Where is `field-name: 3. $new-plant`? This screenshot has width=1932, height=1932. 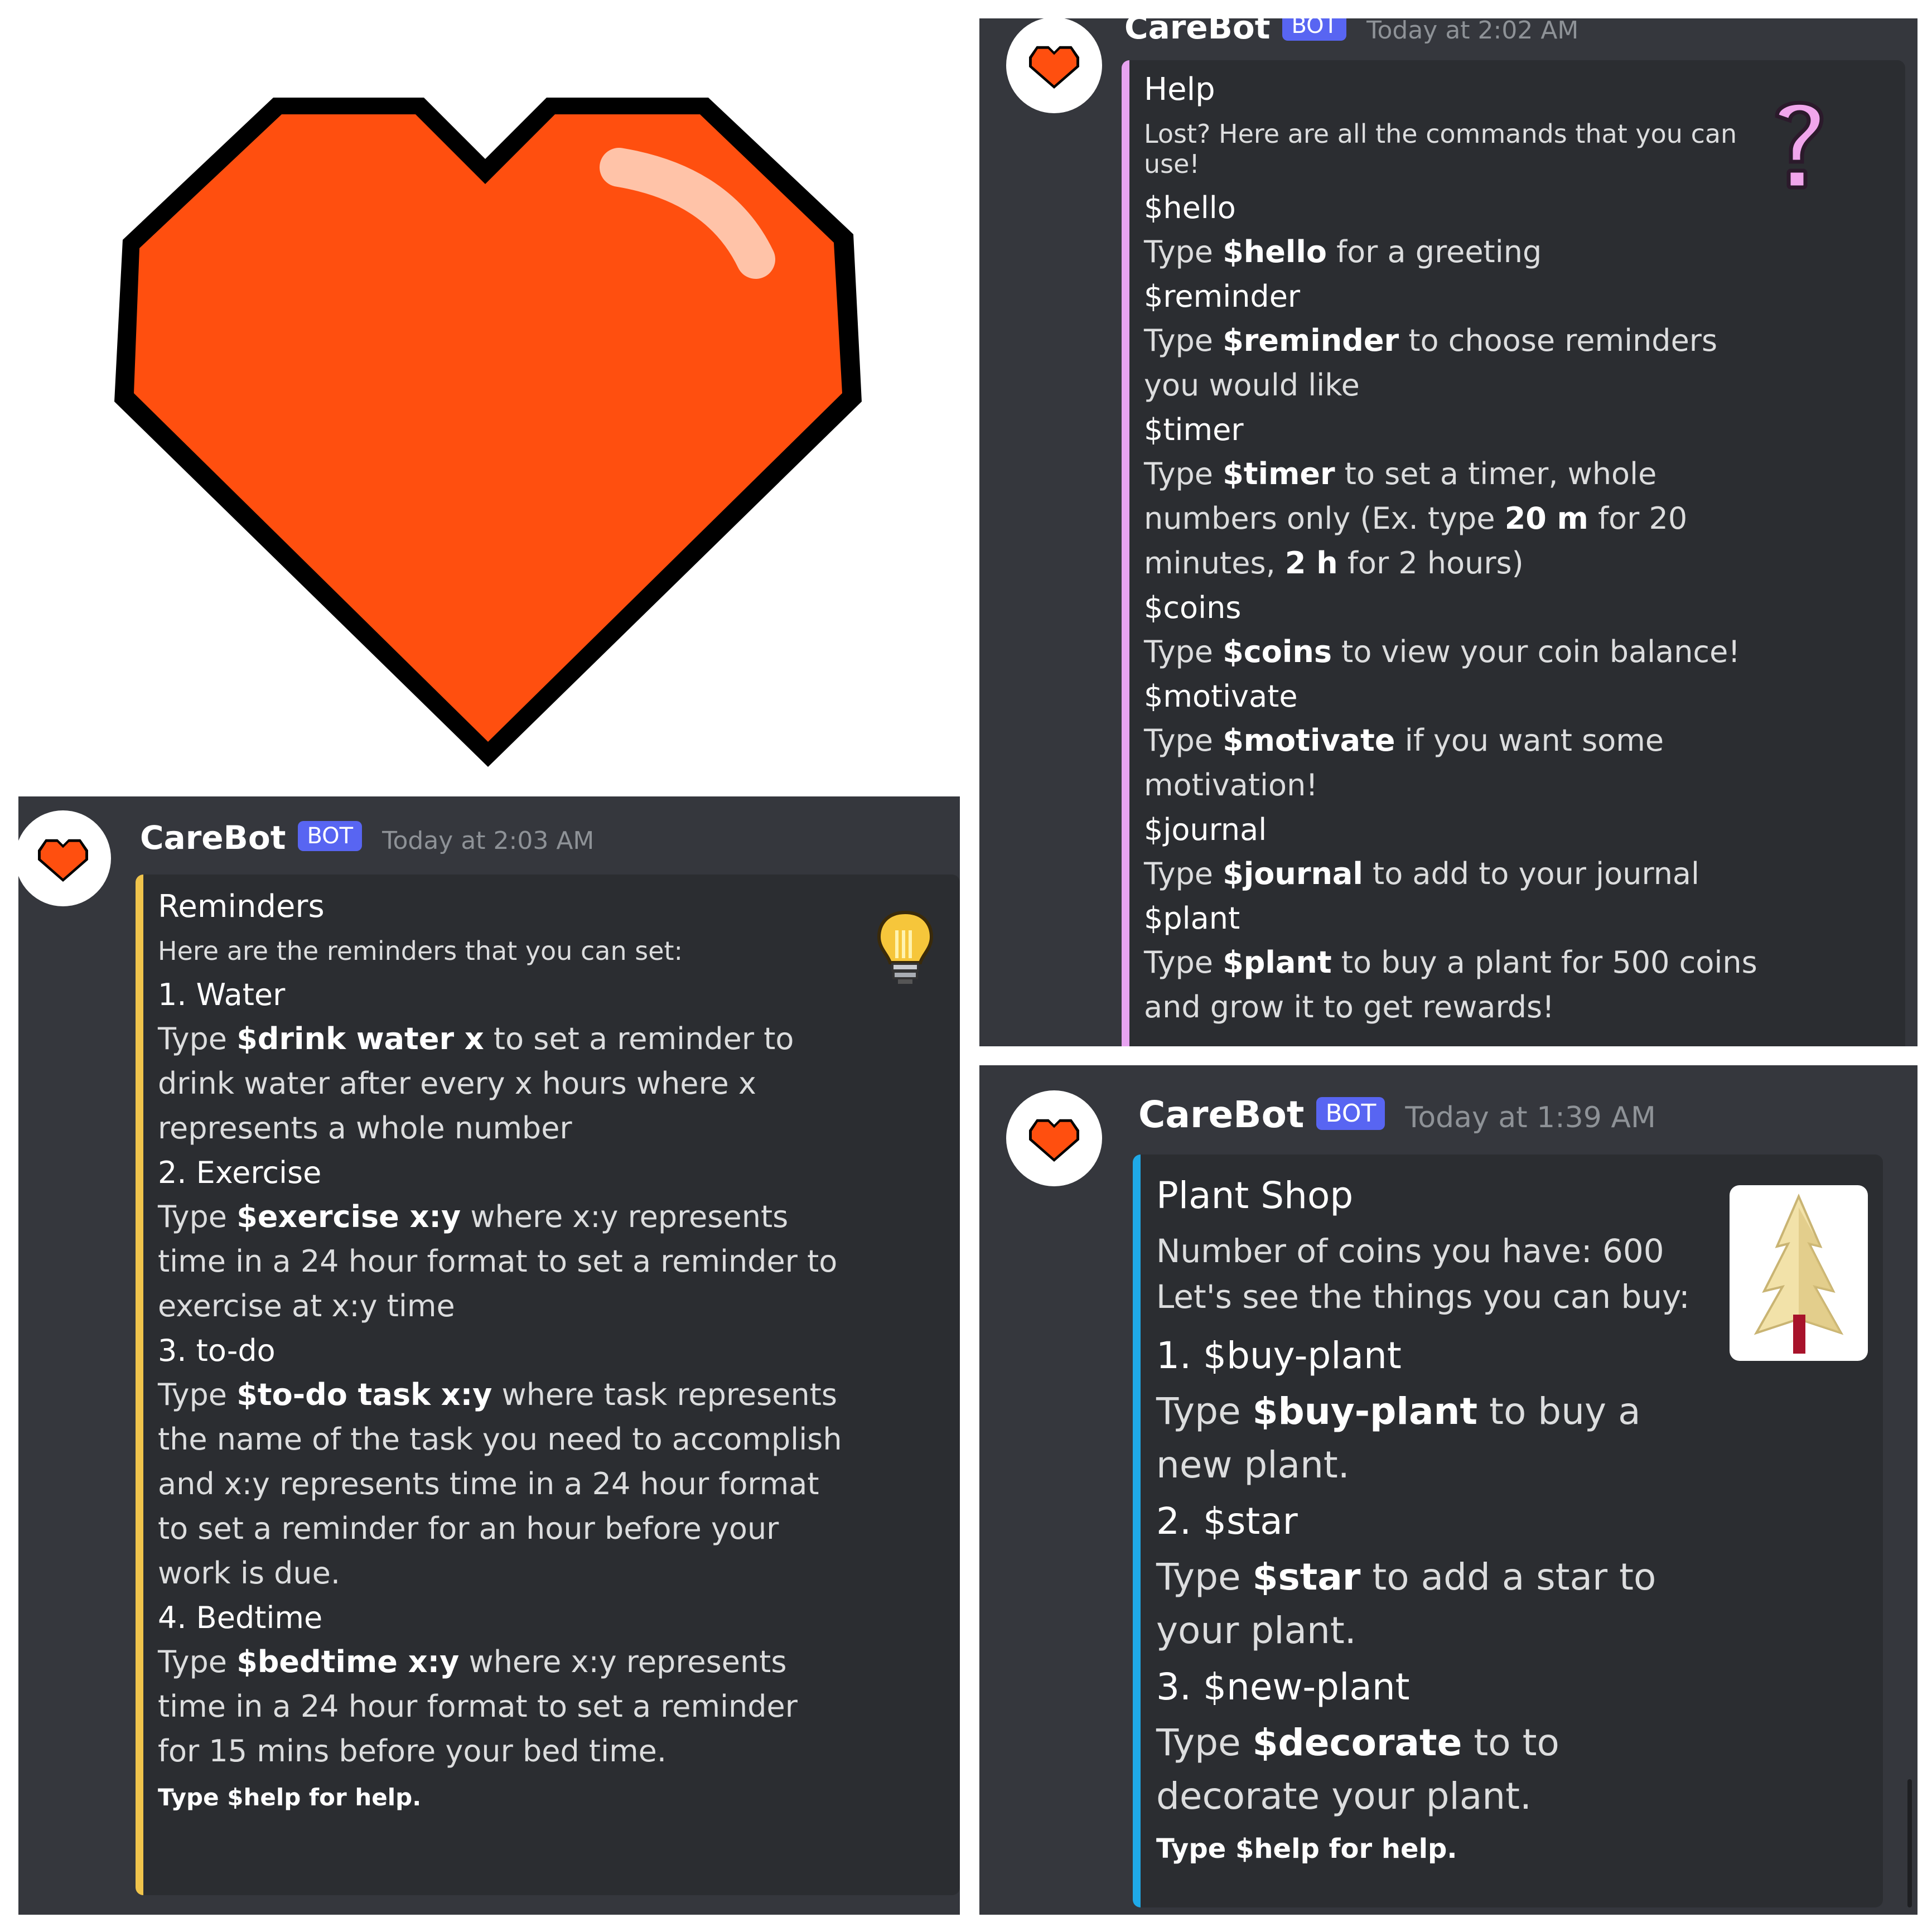
field-name: 3. $new-plant is located at coordinates (1283, 1686).